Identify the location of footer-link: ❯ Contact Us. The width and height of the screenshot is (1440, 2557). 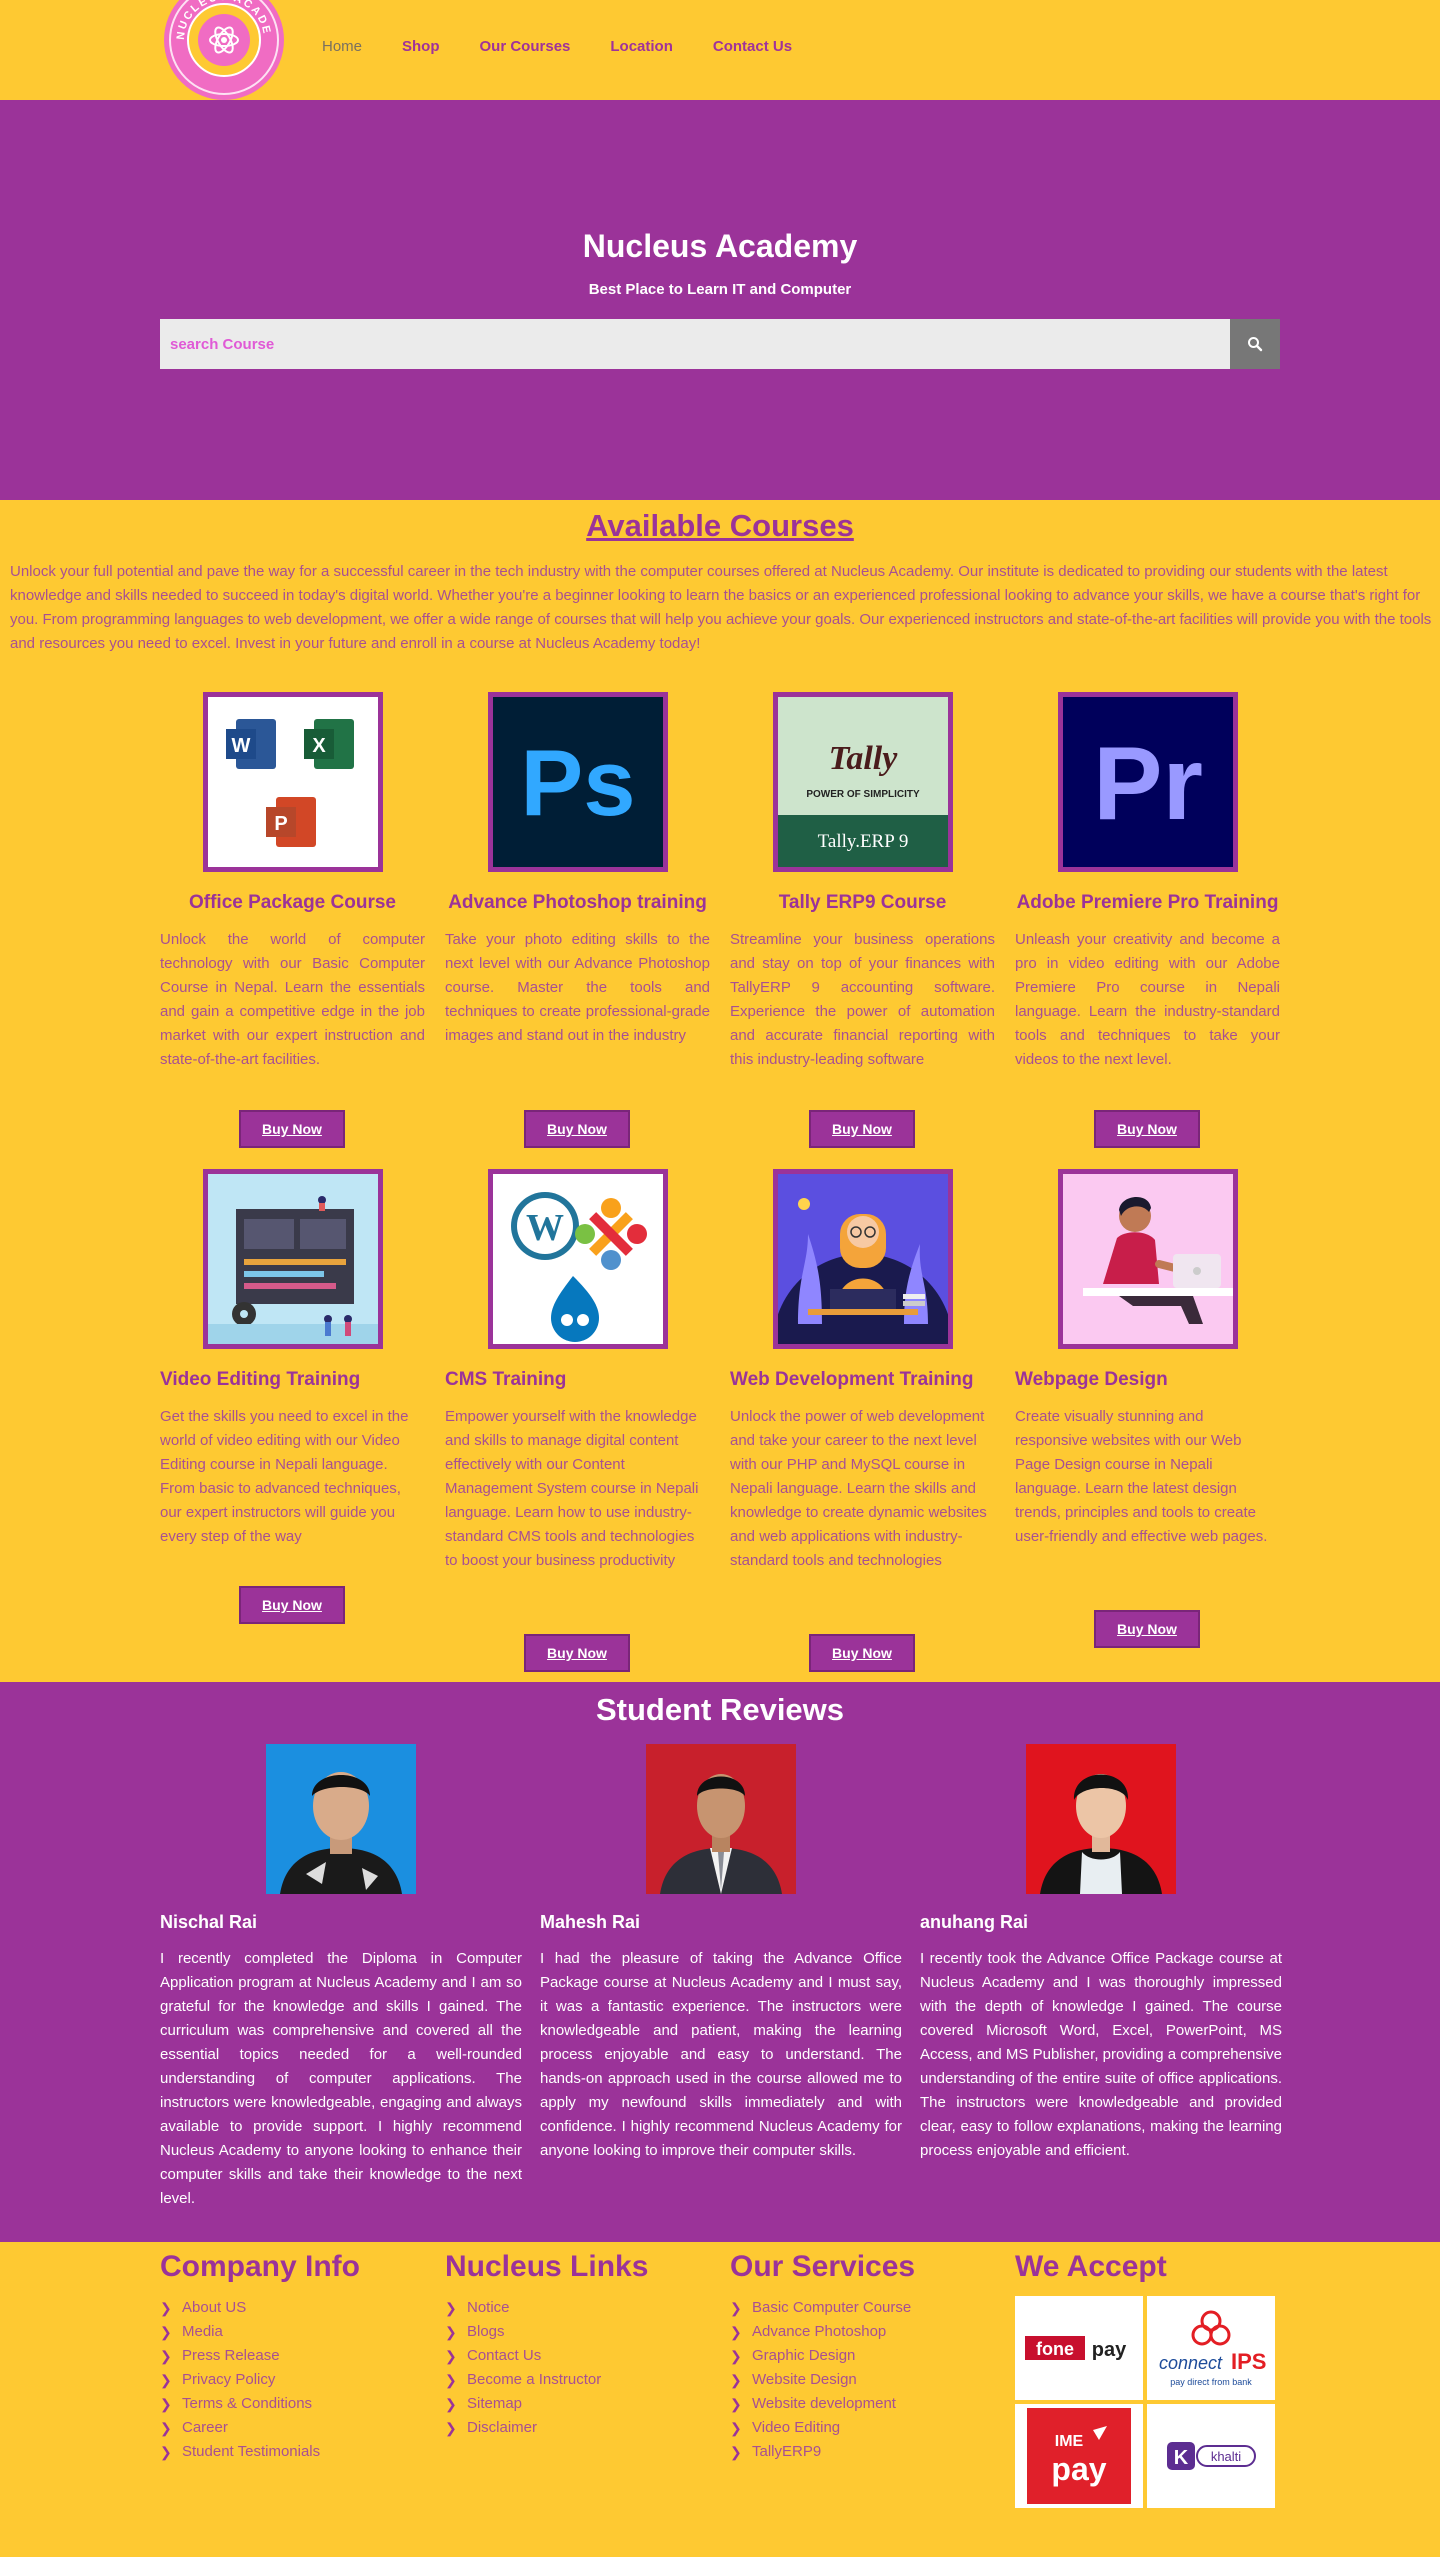
(546, 2356).